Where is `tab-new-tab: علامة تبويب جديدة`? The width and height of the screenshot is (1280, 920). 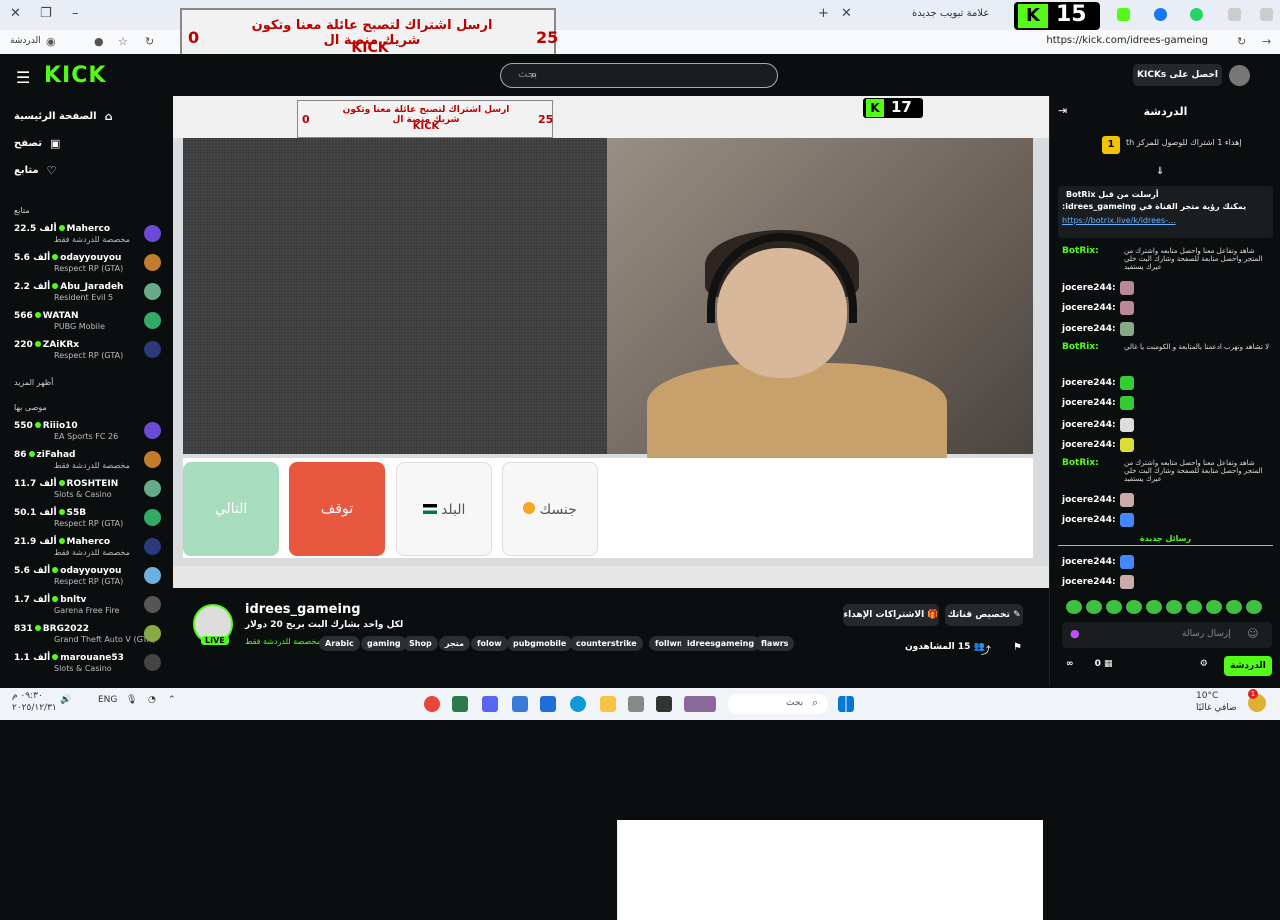
tab-new-tab: علامة تبويب جديدة is located at coordinates (950, 13).